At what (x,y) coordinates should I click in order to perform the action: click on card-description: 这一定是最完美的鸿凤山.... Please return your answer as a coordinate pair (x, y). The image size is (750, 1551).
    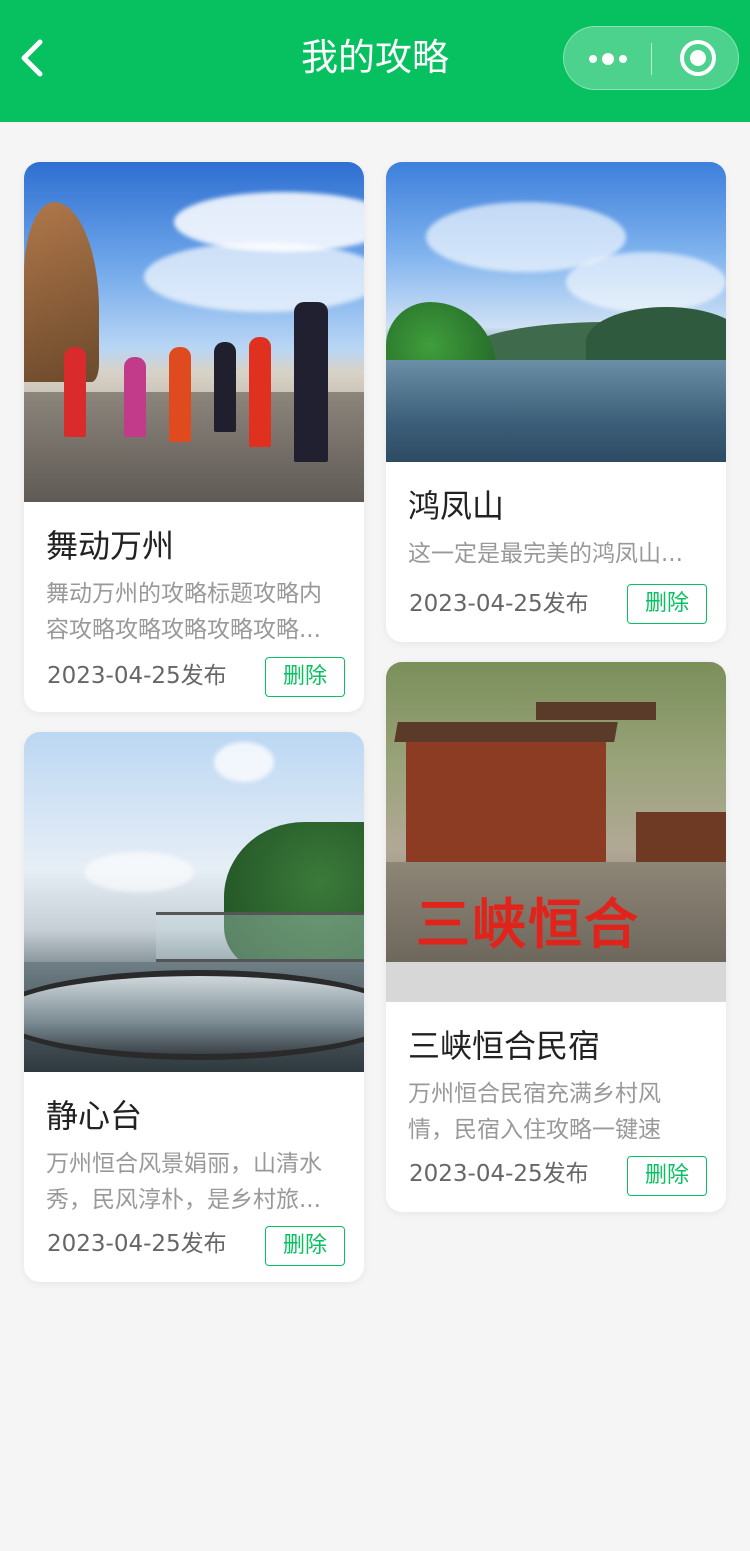
    Looking at the image, I should click on (545, 554).